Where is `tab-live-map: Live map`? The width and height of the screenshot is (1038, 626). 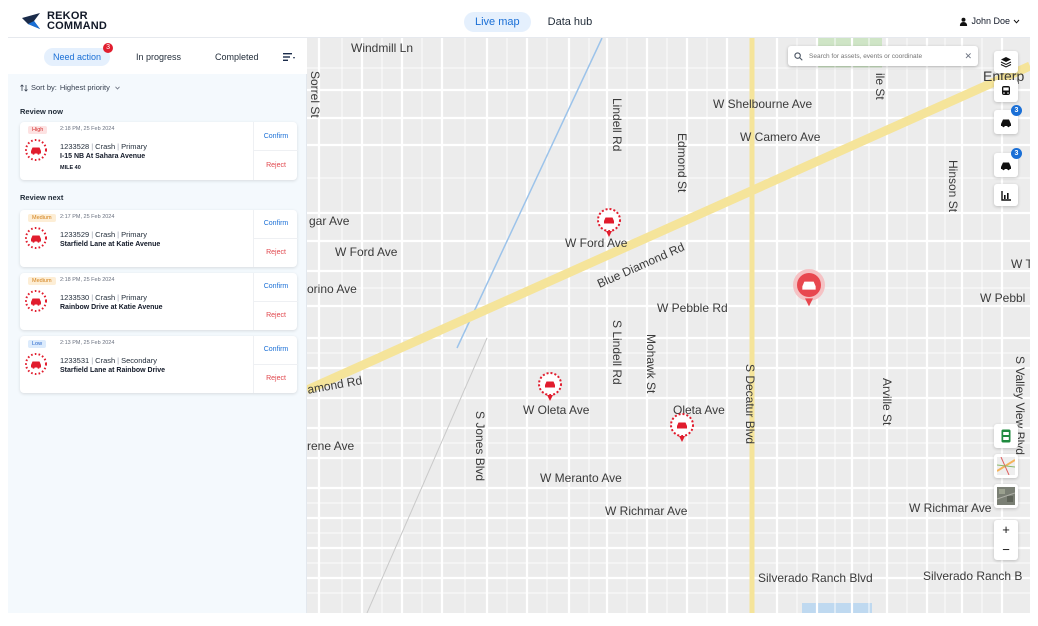
tab-live-map: Live map is located at coordinates (497, 22).